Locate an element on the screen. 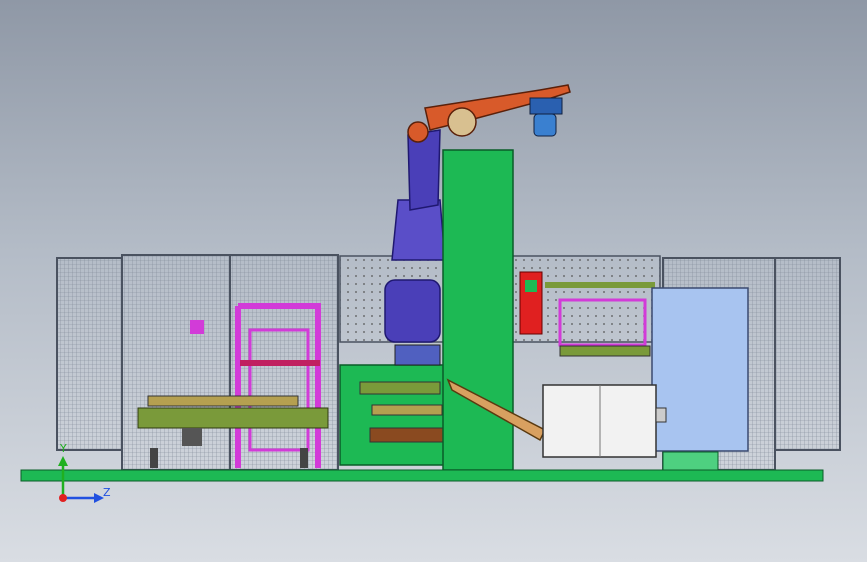 This screenshot has height=562, width=867. white-cabinet is located at coordinates (604, 421).